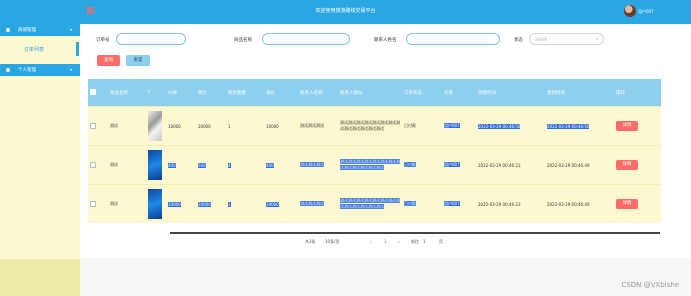  What do you see at coordinates (27, 70) in the screenshot?
I see `sidebar-item-label: 个人管理` at bounding box center [27, 70].